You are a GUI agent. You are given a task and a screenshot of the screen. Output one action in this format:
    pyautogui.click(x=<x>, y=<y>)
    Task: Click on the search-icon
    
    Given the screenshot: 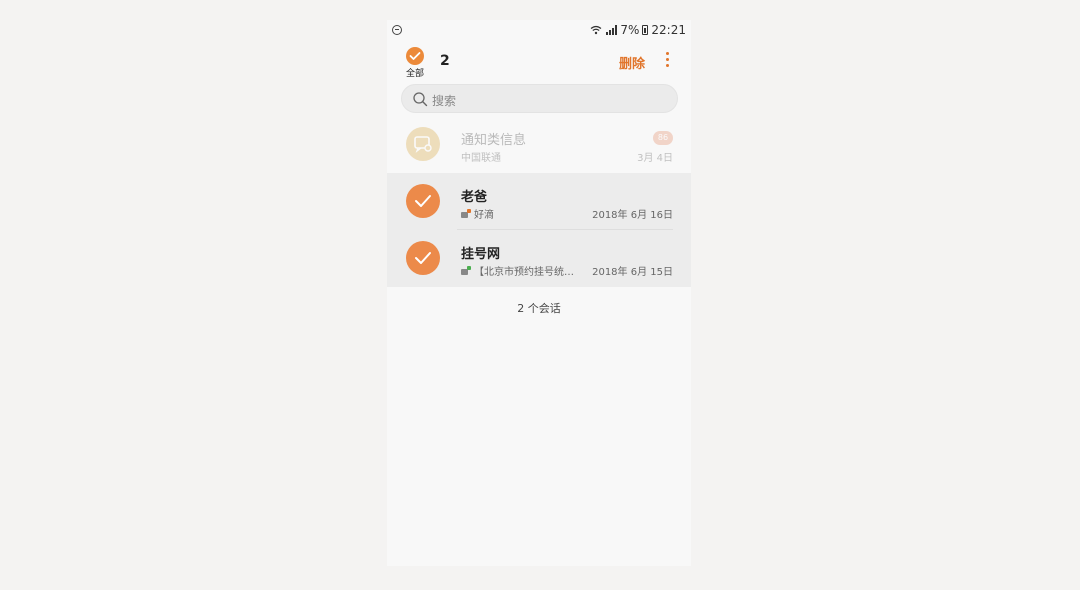 What is the action you would take?
    pyautogui.click(x=420, y=99)
    